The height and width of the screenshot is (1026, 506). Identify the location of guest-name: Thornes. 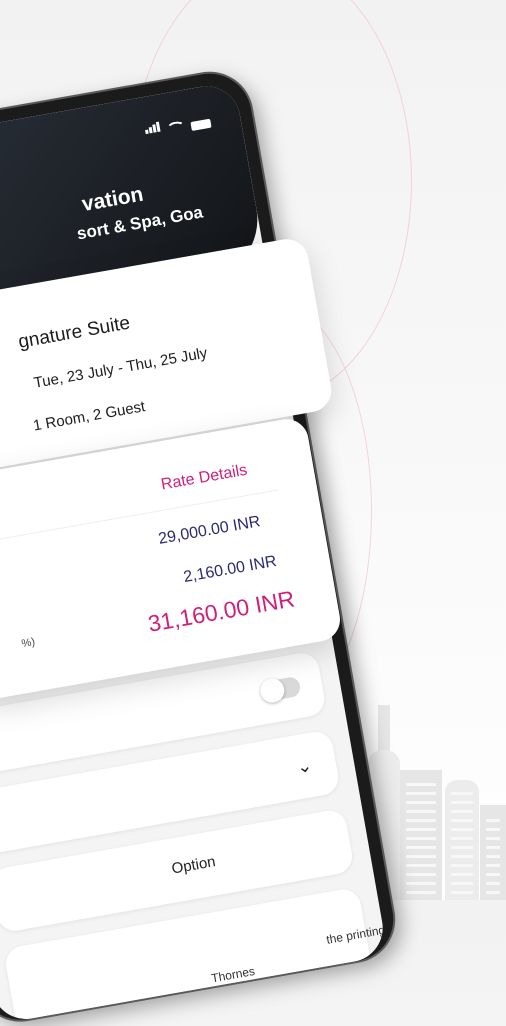
(233, 974).